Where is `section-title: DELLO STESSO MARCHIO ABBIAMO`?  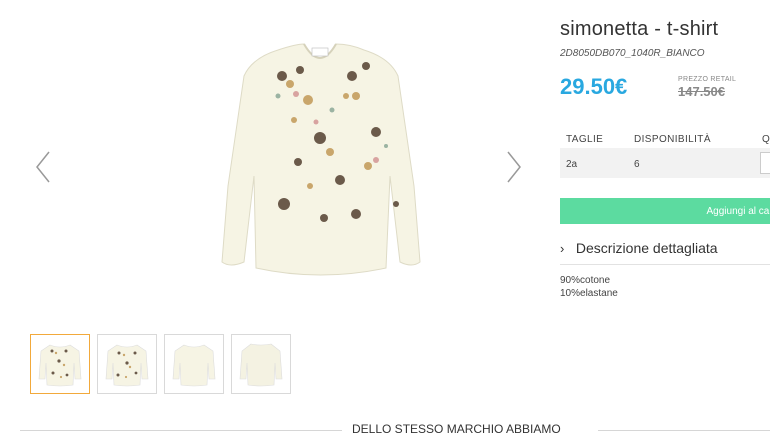 section-title: DELLO STESSO MARCHIO ABBIAMO is located at coordinates (456, 429).